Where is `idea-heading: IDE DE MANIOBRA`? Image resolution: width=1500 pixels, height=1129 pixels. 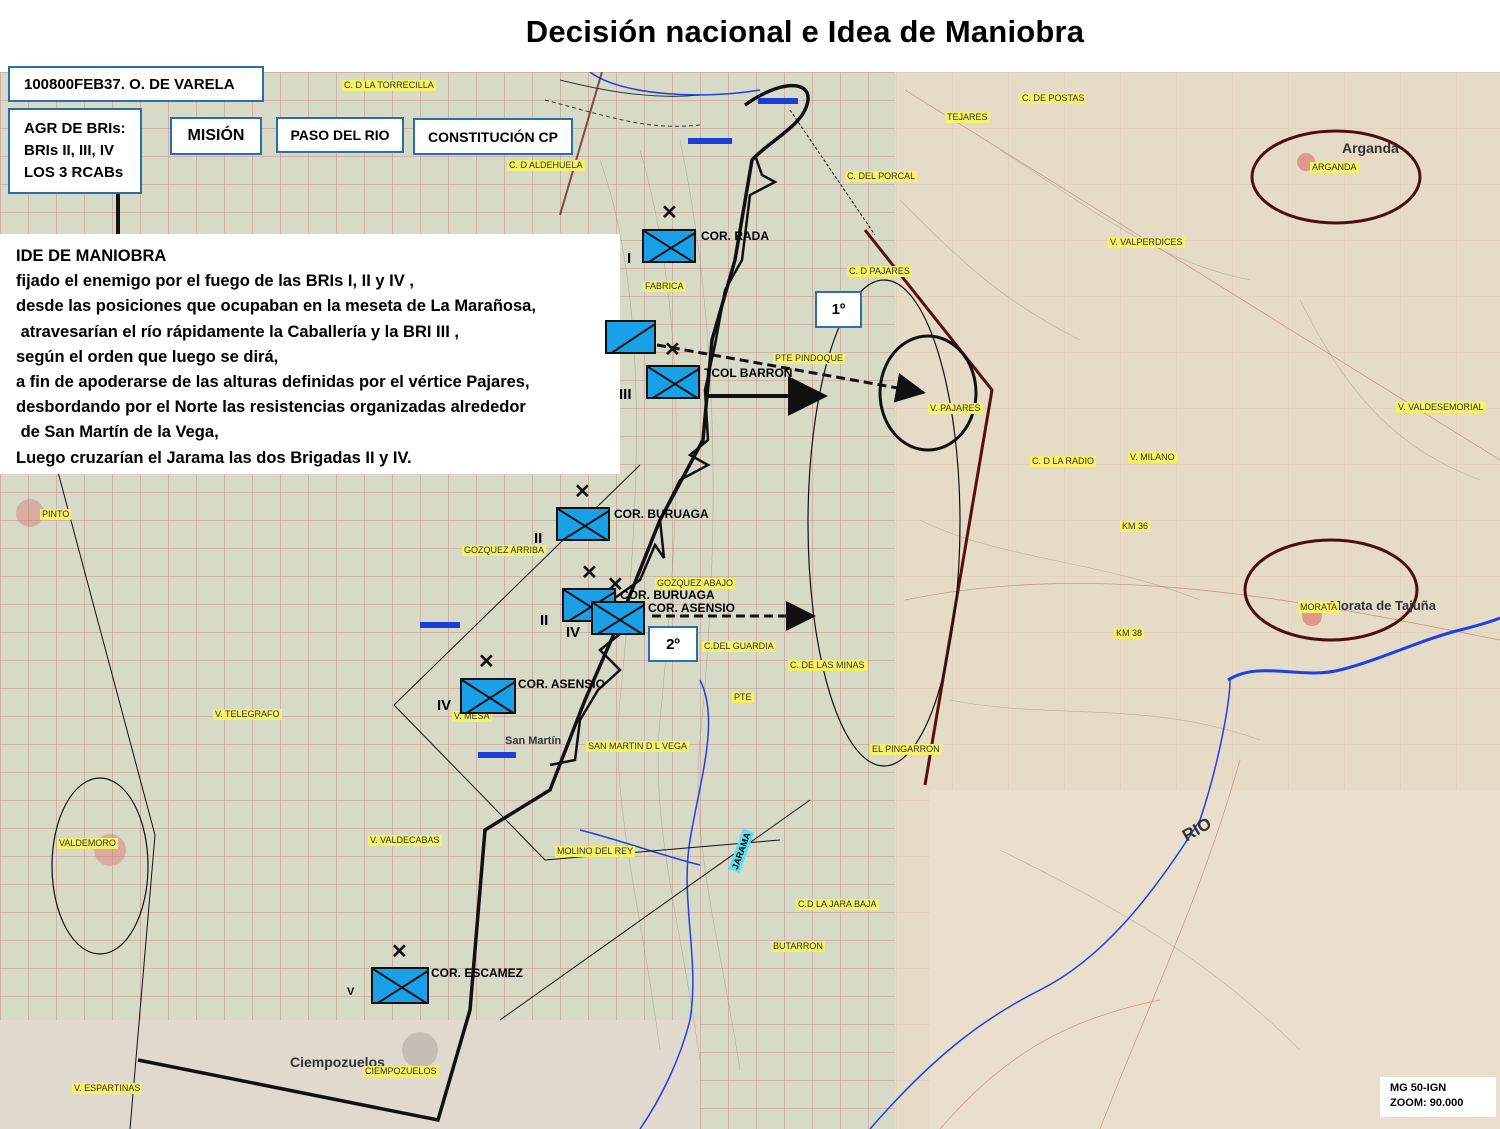 idea-heading: IDE DE MANIOBRA is located at coordinates (91, 256).